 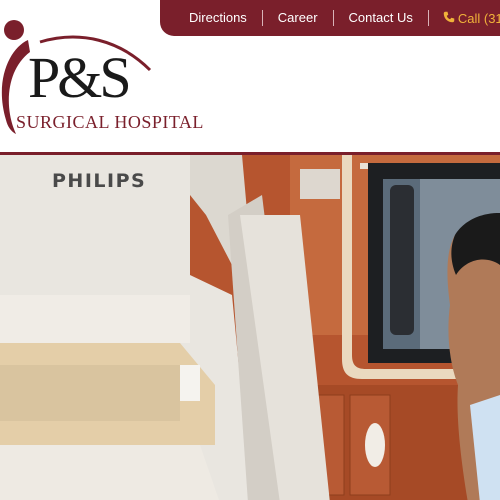 I want to click on phone-icon, so click(x=449, y=18).